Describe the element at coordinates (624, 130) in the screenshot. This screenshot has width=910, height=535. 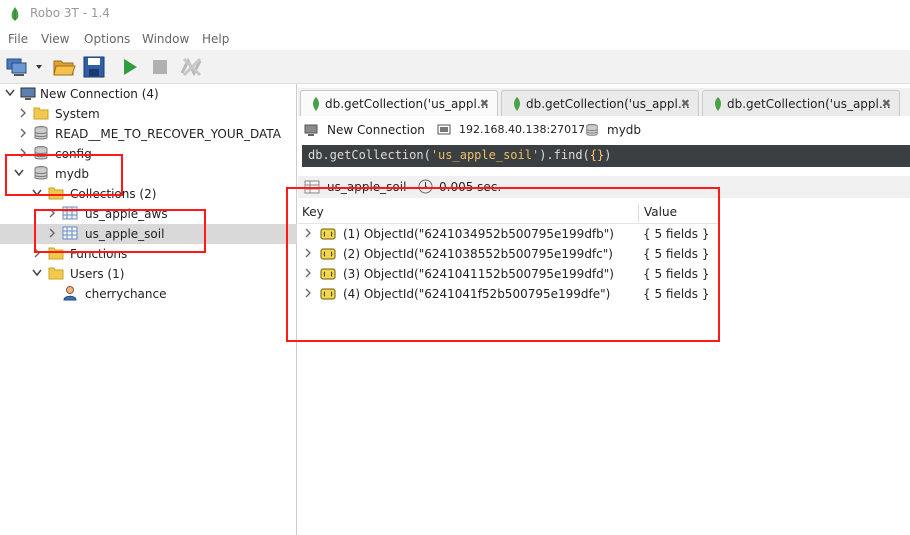
I see `info-database: mydb` at that location.